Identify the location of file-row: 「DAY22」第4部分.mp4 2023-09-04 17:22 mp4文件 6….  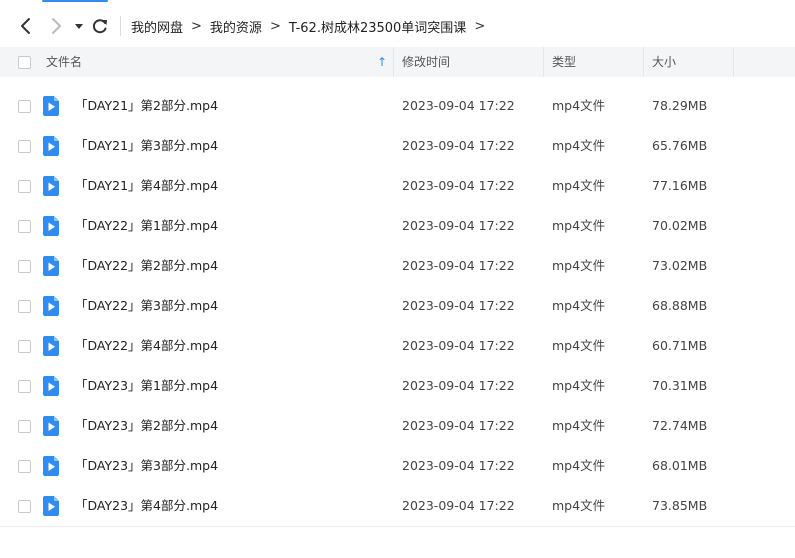
(397, 346).